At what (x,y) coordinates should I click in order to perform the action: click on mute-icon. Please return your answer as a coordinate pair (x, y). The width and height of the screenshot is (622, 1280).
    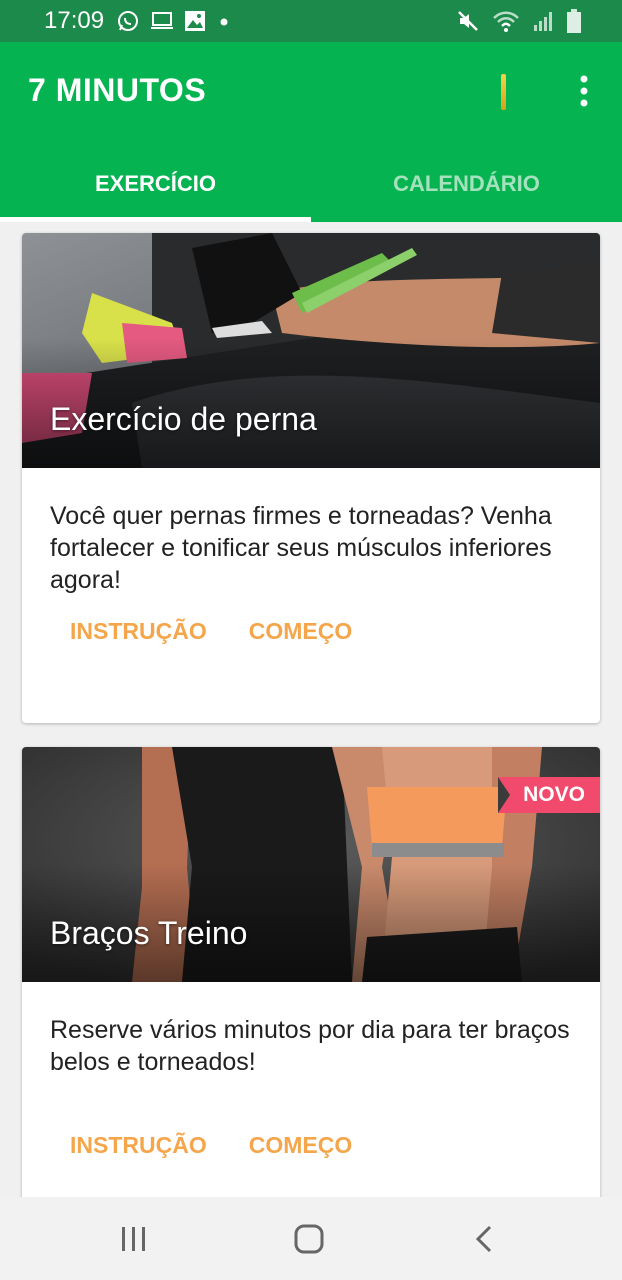
    Looking at the image, I should click on (468, 23).